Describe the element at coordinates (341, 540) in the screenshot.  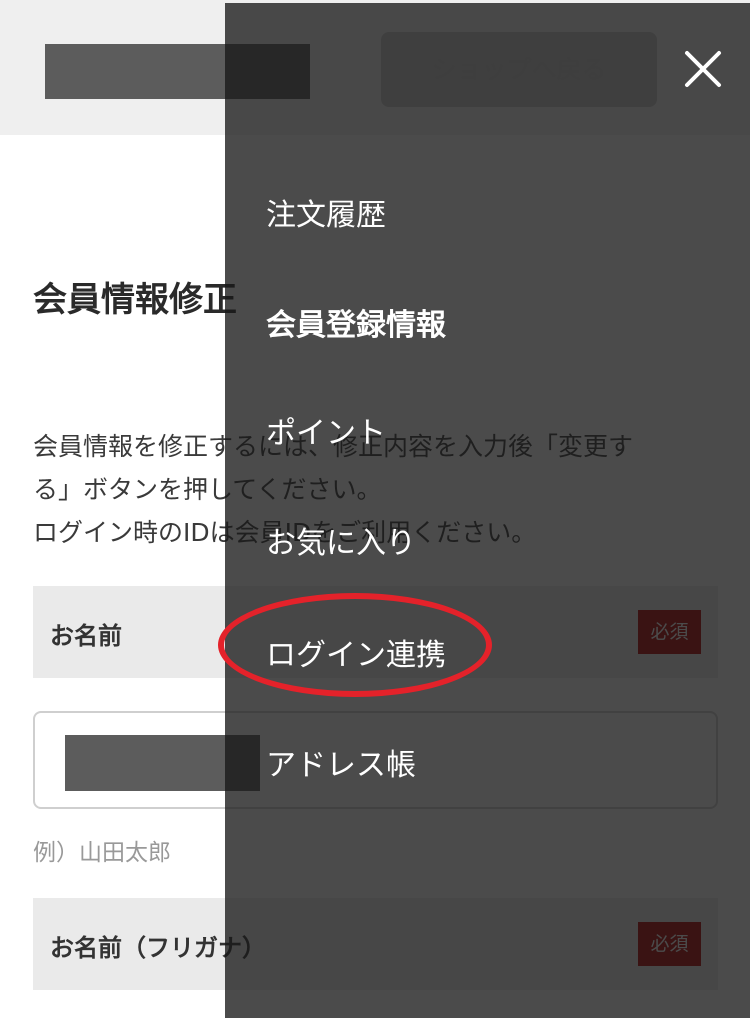
I see `menu-item-favorites: お気に入り` at that location.